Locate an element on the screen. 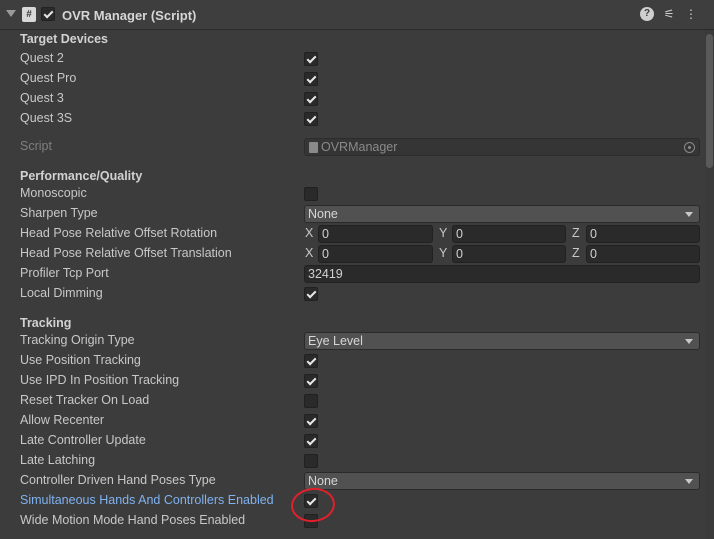  allow-recenter-label: Allow Recenter is located at coordinates (62, 420).